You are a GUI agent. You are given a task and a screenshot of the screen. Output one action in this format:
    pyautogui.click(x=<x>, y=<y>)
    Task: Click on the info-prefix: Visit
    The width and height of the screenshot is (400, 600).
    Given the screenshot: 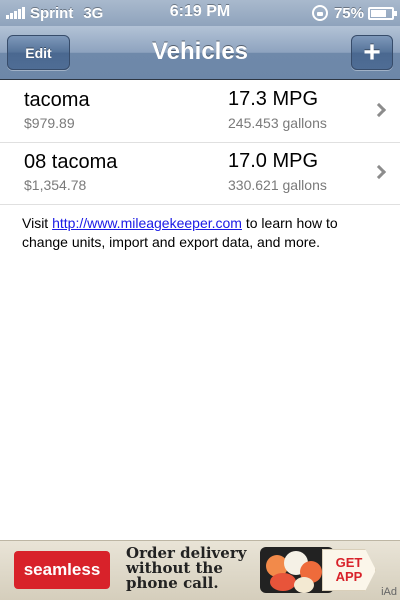 What is the action you would take?
    pyautogui.click(x=37, y=223)
    